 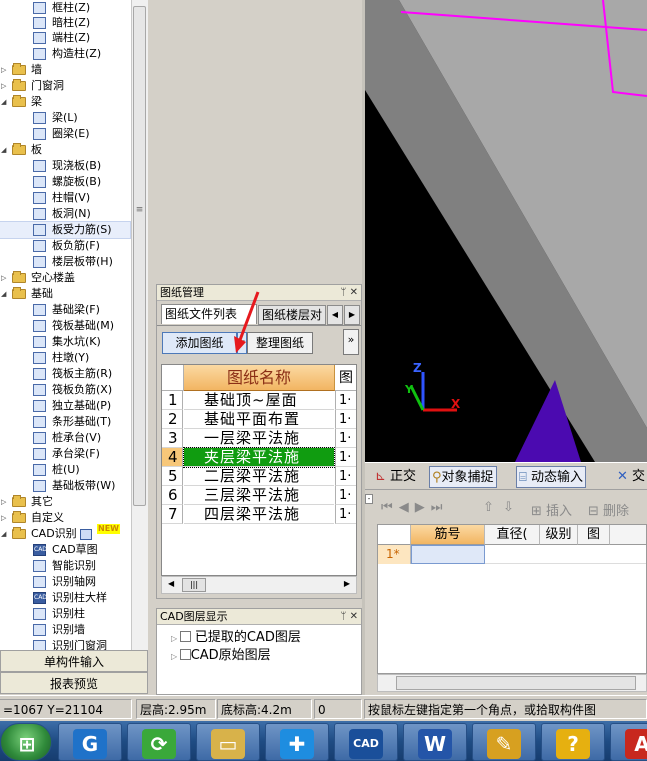 I want to click on dynamic-input-button: ⌸ 动态输入, so click(x=551, y=477).